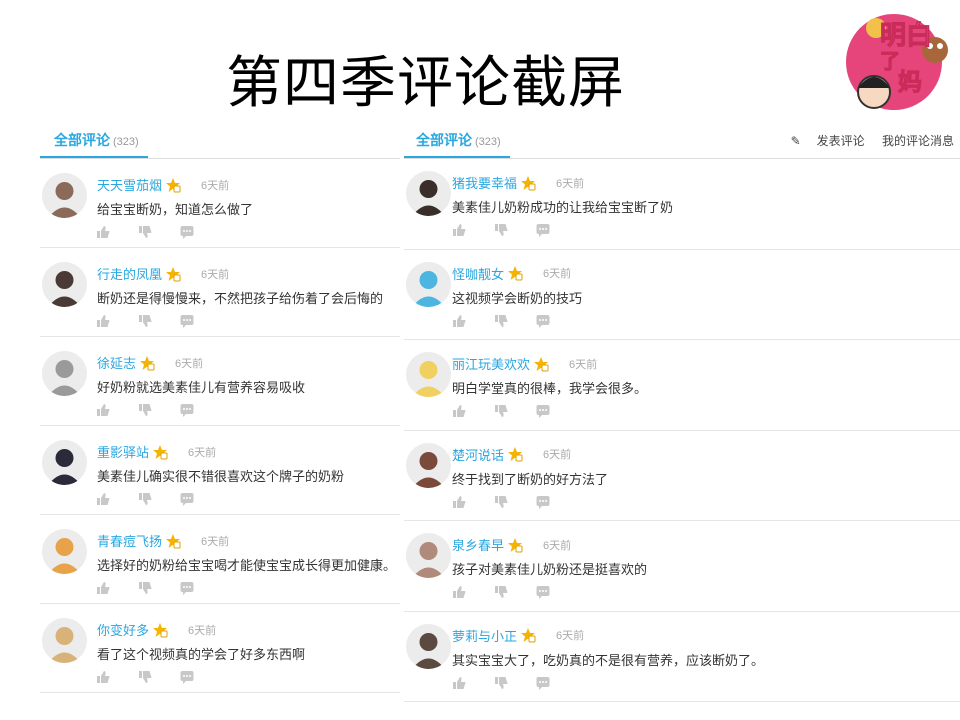 The width and height of the screenshot is (960, 720). What do you see at coordinates (682, 295) in the screenshot?
I see `comment-item: 怪咖靓女 6天前 这视频学会断奶的技巧` at bounding box center [682, 295].